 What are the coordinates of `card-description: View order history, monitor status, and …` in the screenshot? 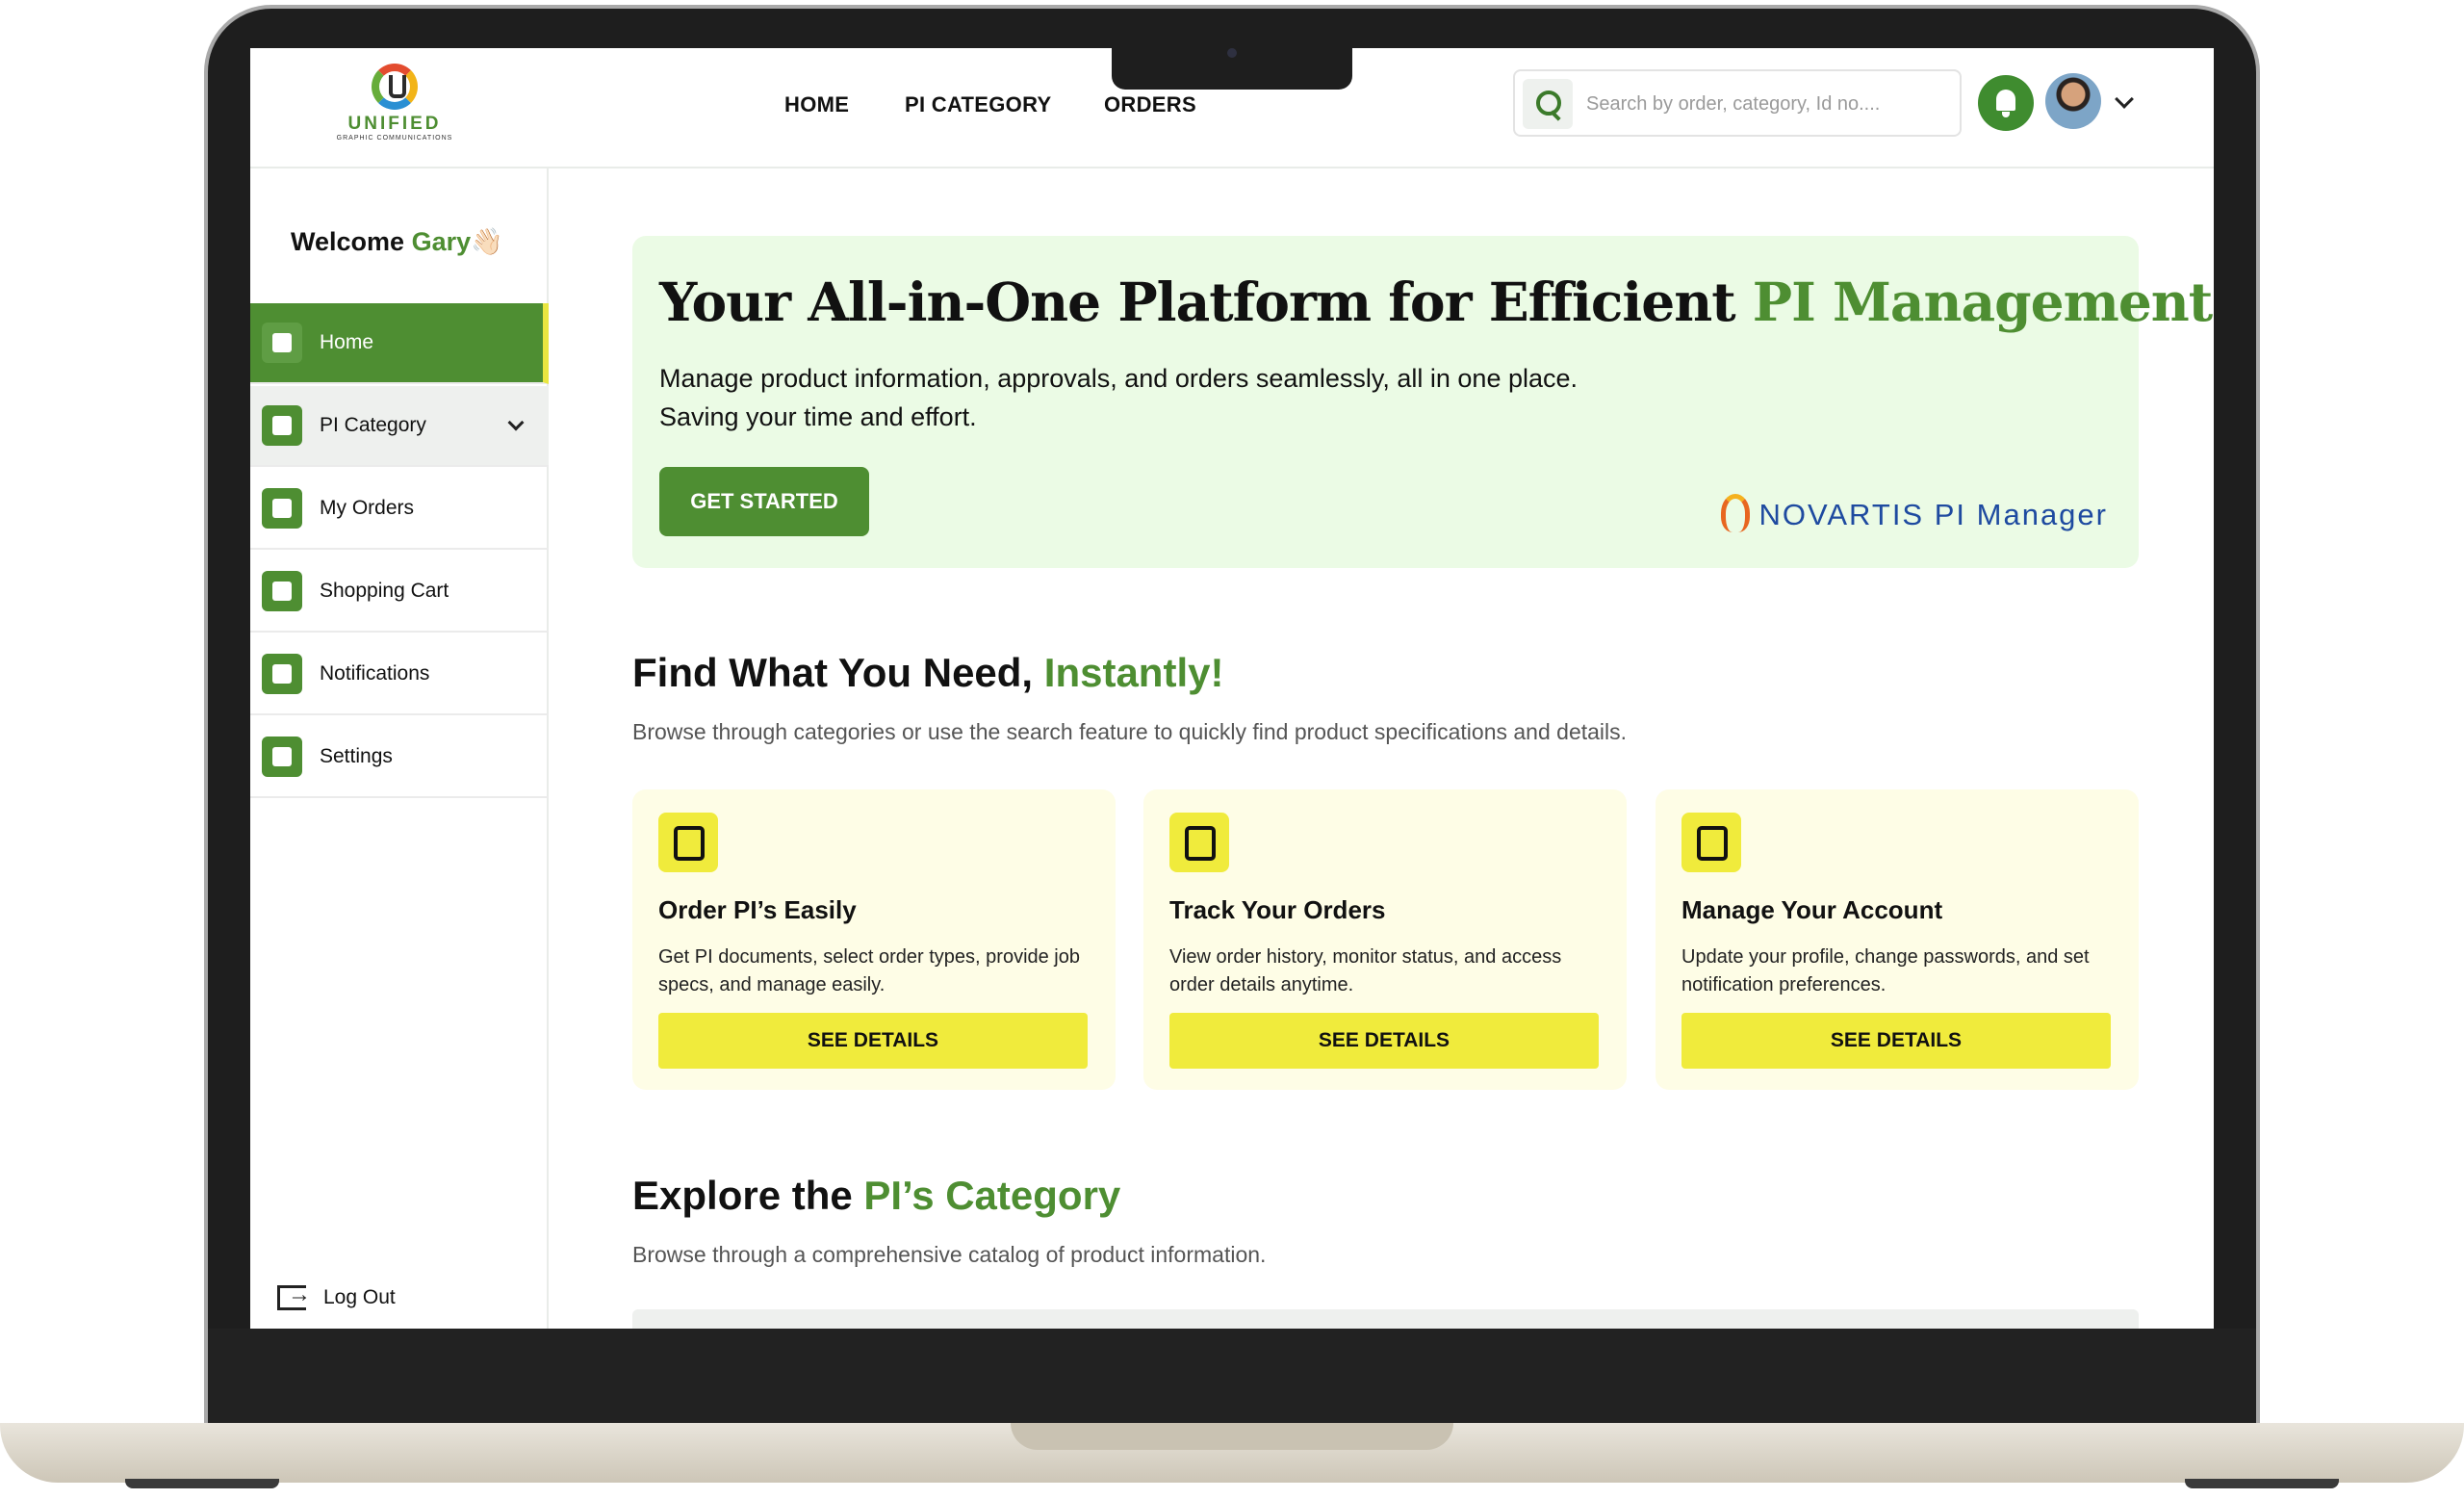 It's located at (1365, 970).